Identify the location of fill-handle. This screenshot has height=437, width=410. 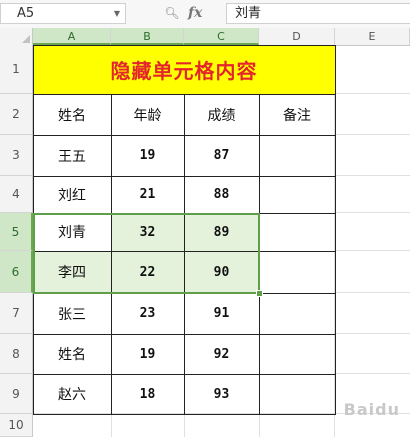
(259, 293).